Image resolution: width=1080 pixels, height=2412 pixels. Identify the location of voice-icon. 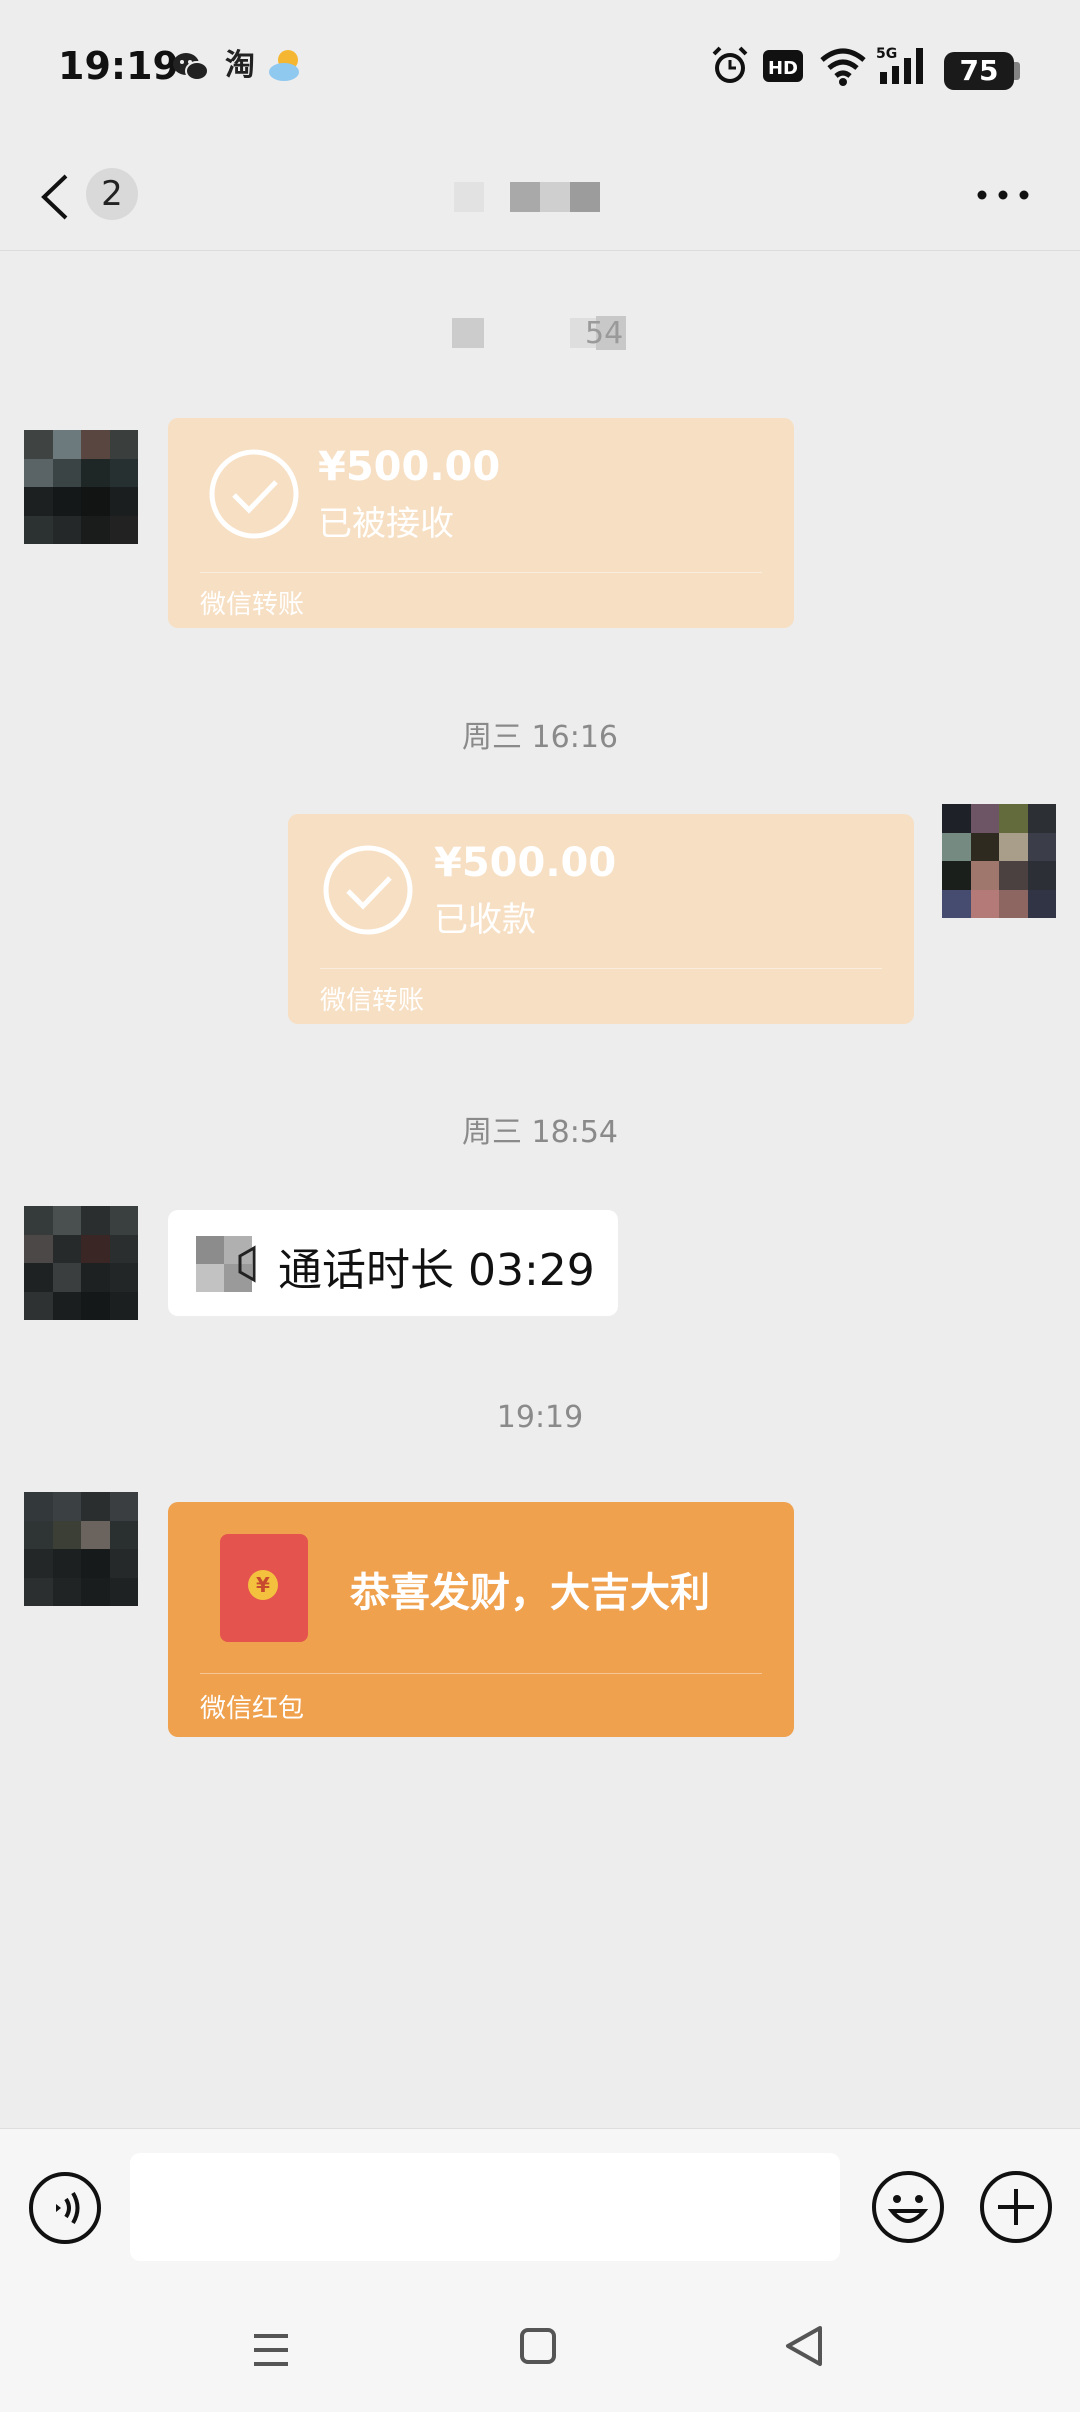
(65, 2208).